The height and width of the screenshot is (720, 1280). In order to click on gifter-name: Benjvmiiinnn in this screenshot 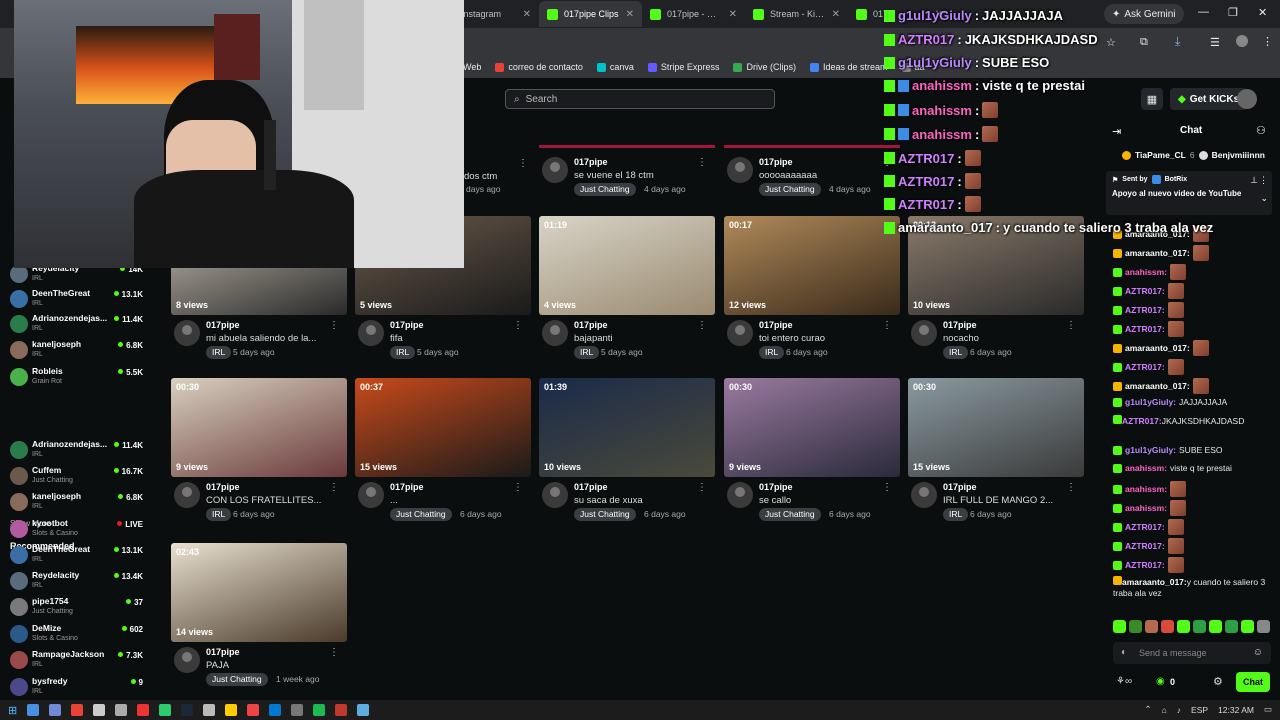, I will do `click(1238, 155)`.